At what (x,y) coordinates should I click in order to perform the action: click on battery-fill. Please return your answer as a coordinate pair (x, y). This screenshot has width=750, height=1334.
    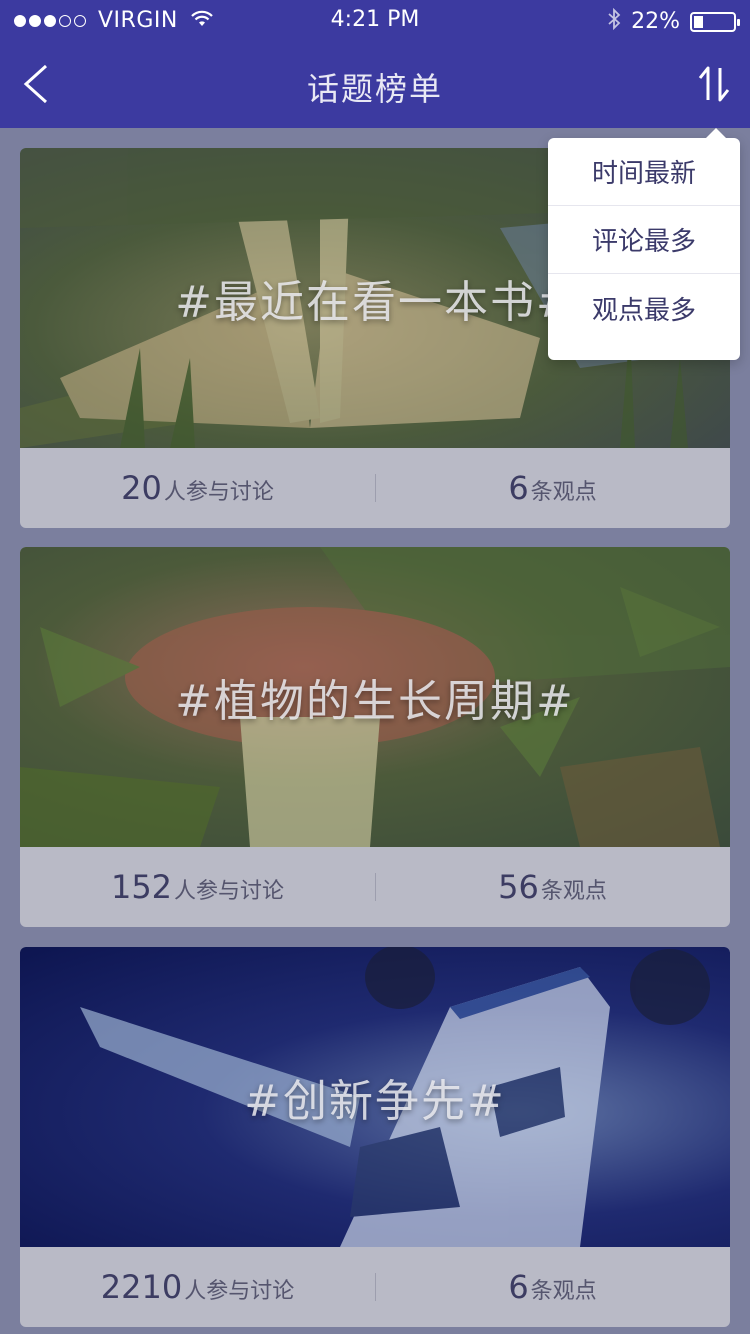
    Looking at the image, I should click on (698, 21).